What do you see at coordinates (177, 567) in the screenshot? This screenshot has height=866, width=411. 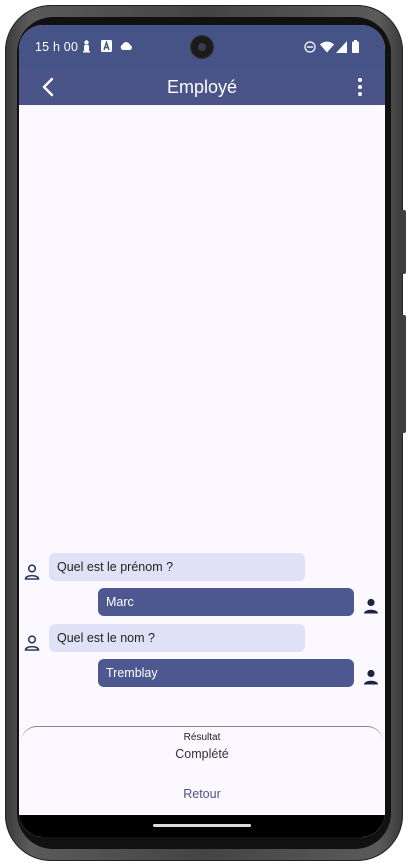 I see `question-bubble: Quel est le prénom ?` at bounding box center [177, 567].